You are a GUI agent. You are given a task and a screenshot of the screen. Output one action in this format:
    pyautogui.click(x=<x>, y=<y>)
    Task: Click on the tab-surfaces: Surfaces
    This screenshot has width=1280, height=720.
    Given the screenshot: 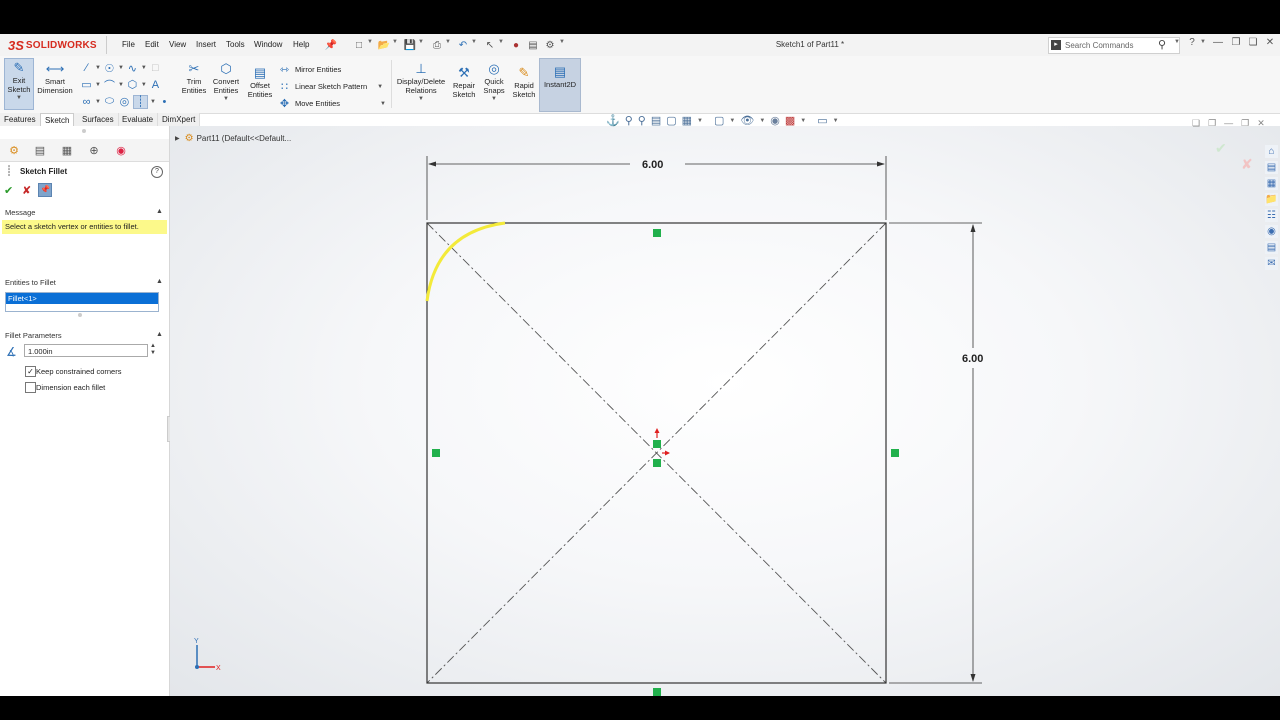 What is the action you would take?
    pyautogui.click(x=98, y=119)
    